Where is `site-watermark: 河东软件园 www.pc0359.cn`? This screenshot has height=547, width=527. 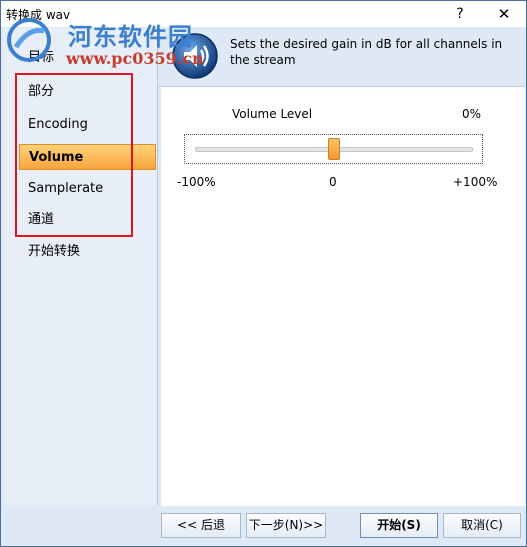
site-watermark: 河东软件园 www.pc0359.cn is located at coordinates (111, 43).